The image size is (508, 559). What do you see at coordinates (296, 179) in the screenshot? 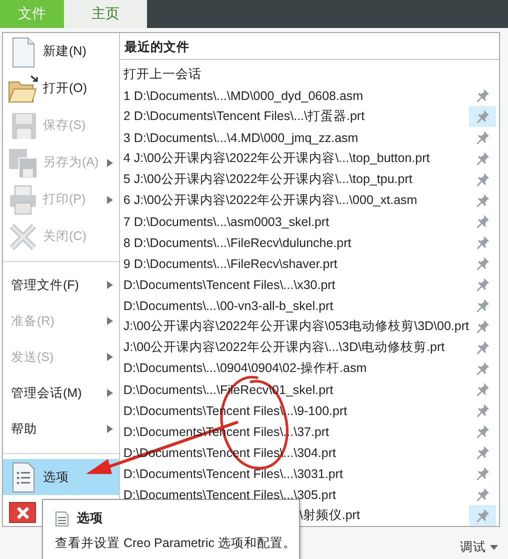
I see `recent-file-item: 5 J:\00公开课内容\2022年公开课内容\...\top_tpu.prt` at bounding box center [296, 179].